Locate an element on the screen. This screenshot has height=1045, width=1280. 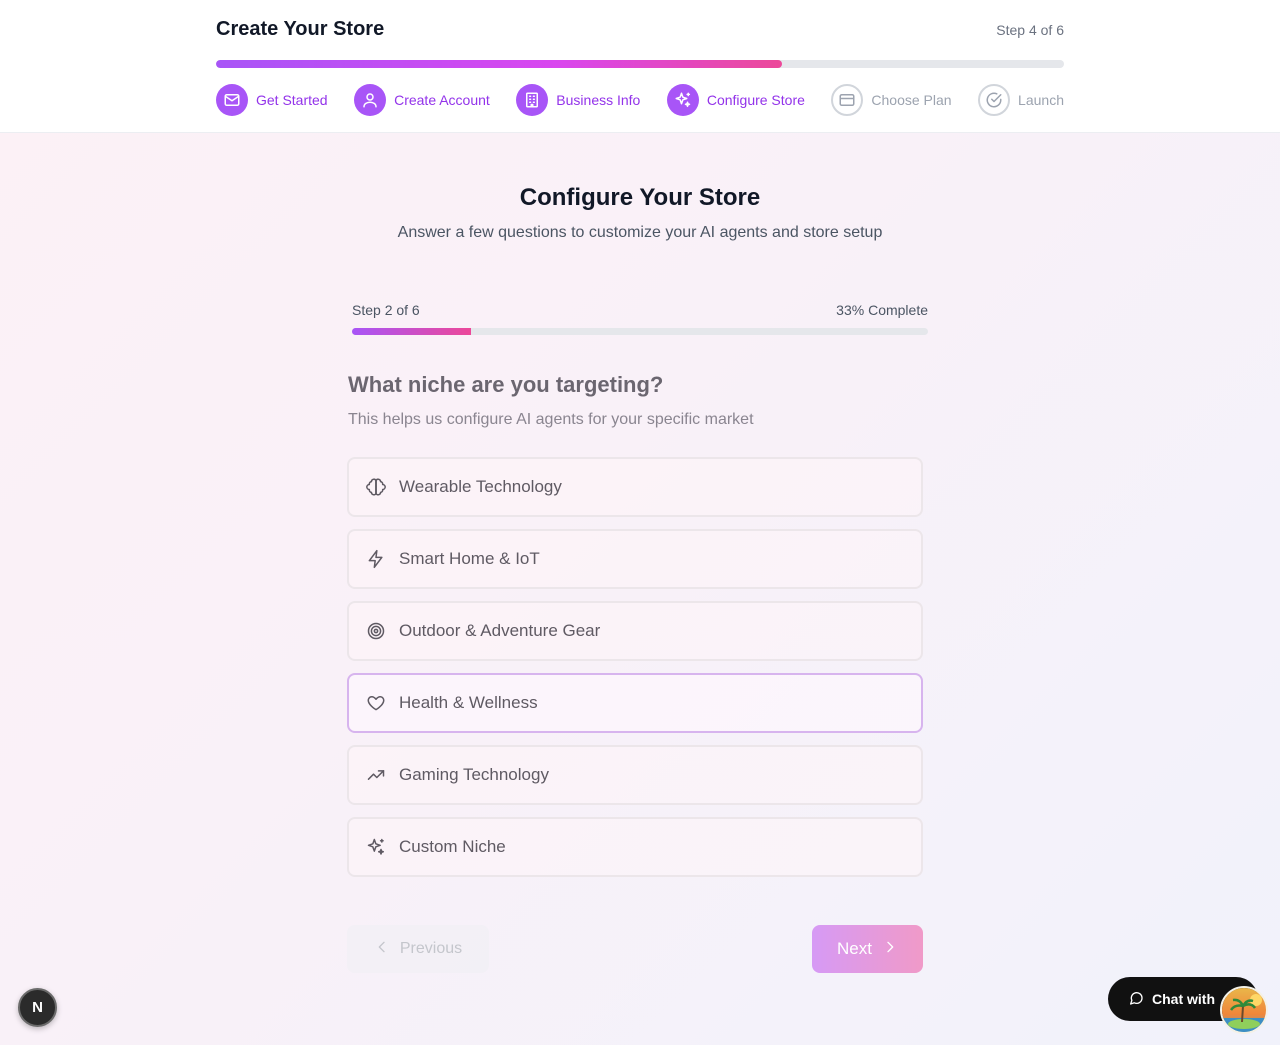
next-button: Next is located at coordinates (867, 949).